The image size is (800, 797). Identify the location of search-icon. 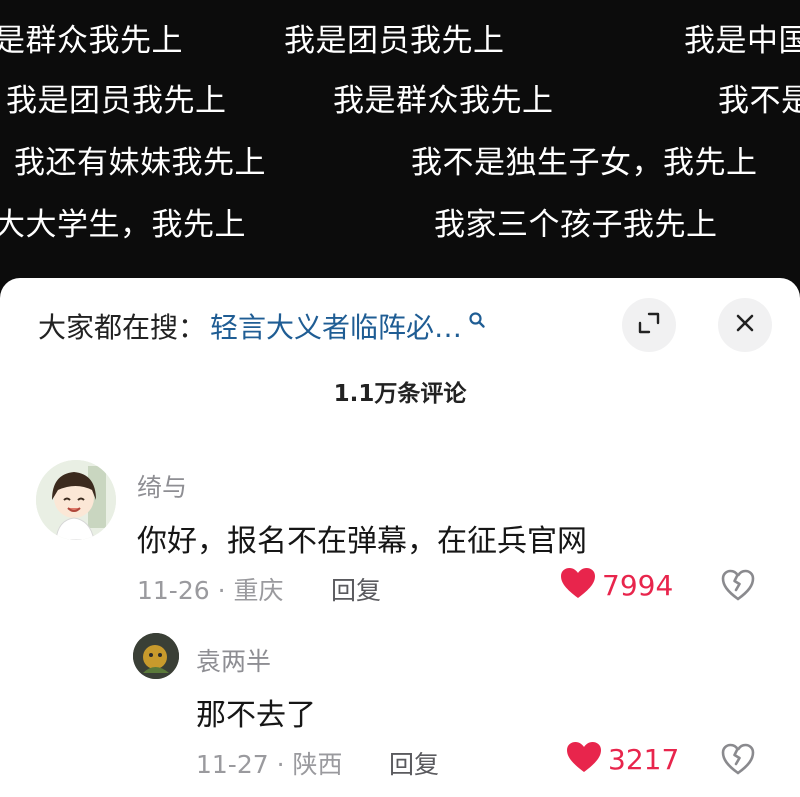
(477, 322).